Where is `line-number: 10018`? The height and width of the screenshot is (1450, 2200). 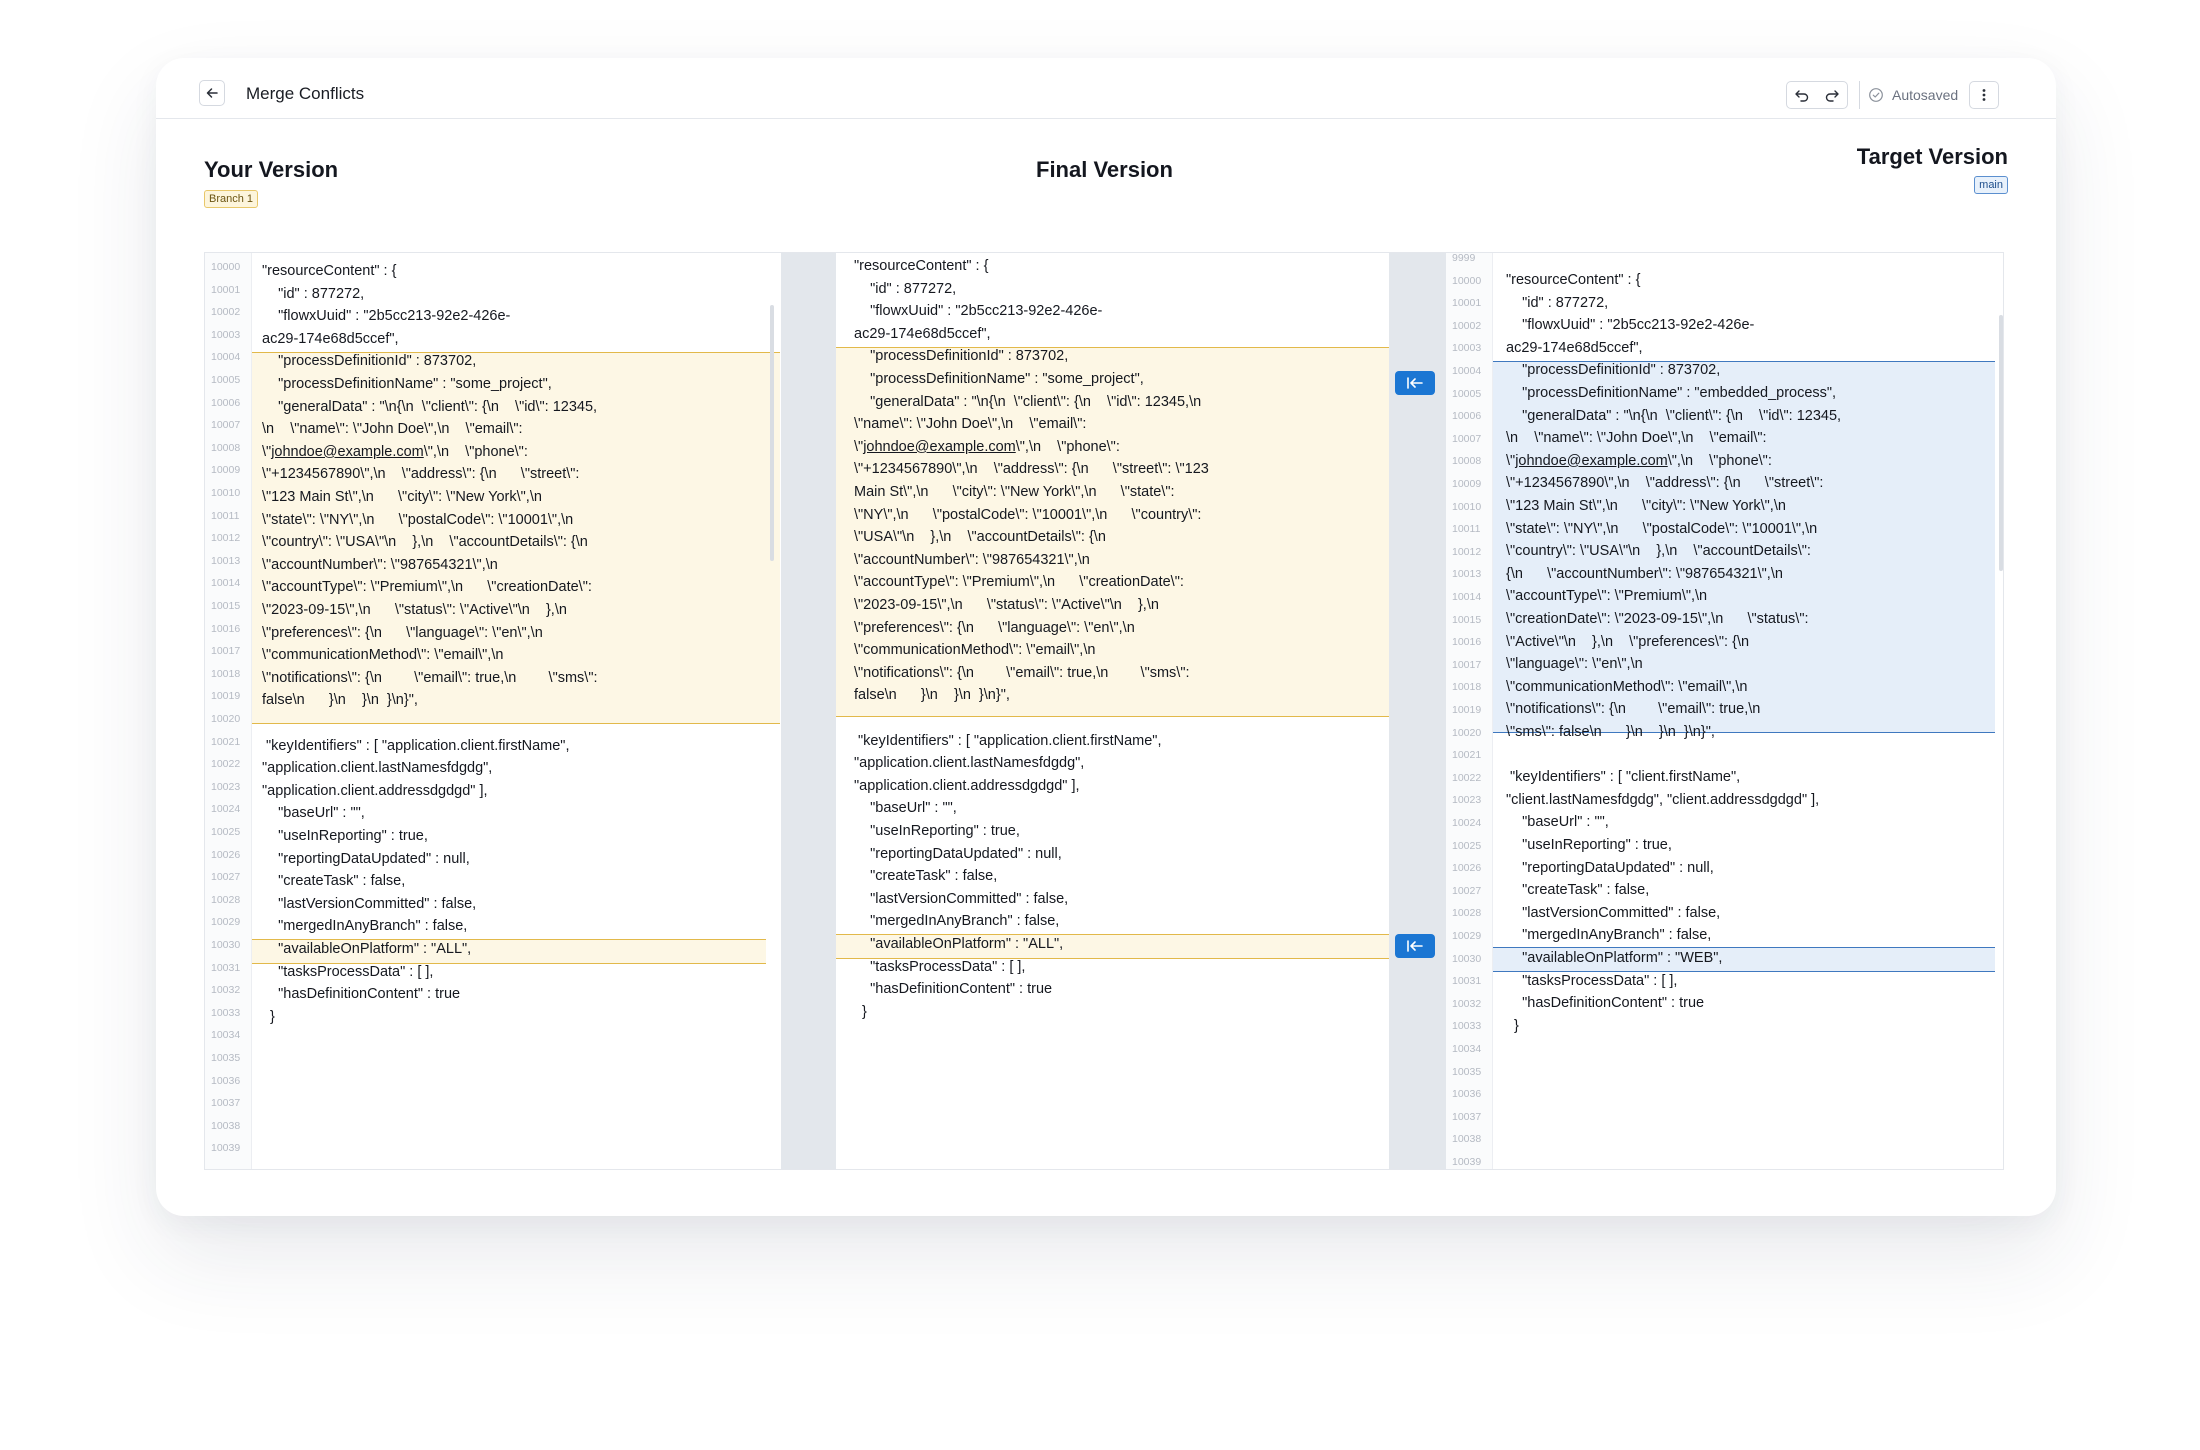
line-number: 10018 is located at coordinates (1467, 687).